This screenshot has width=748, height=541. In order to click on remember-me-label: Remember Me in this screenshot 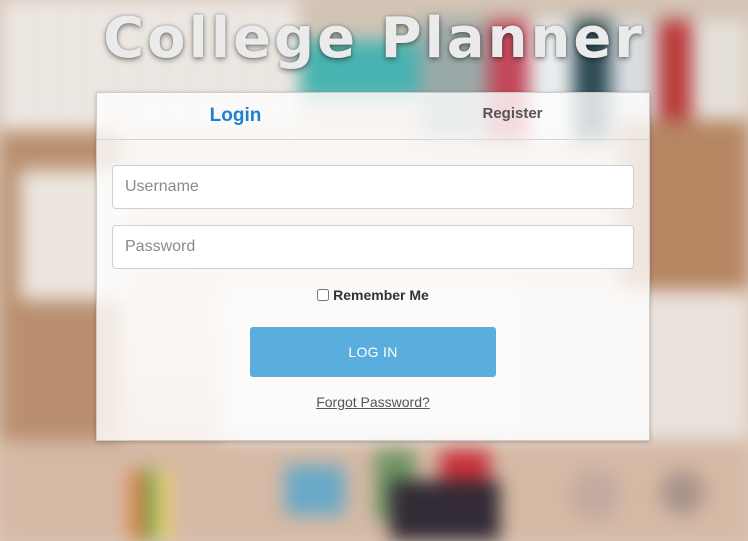, I will do `click(381, 295)`.